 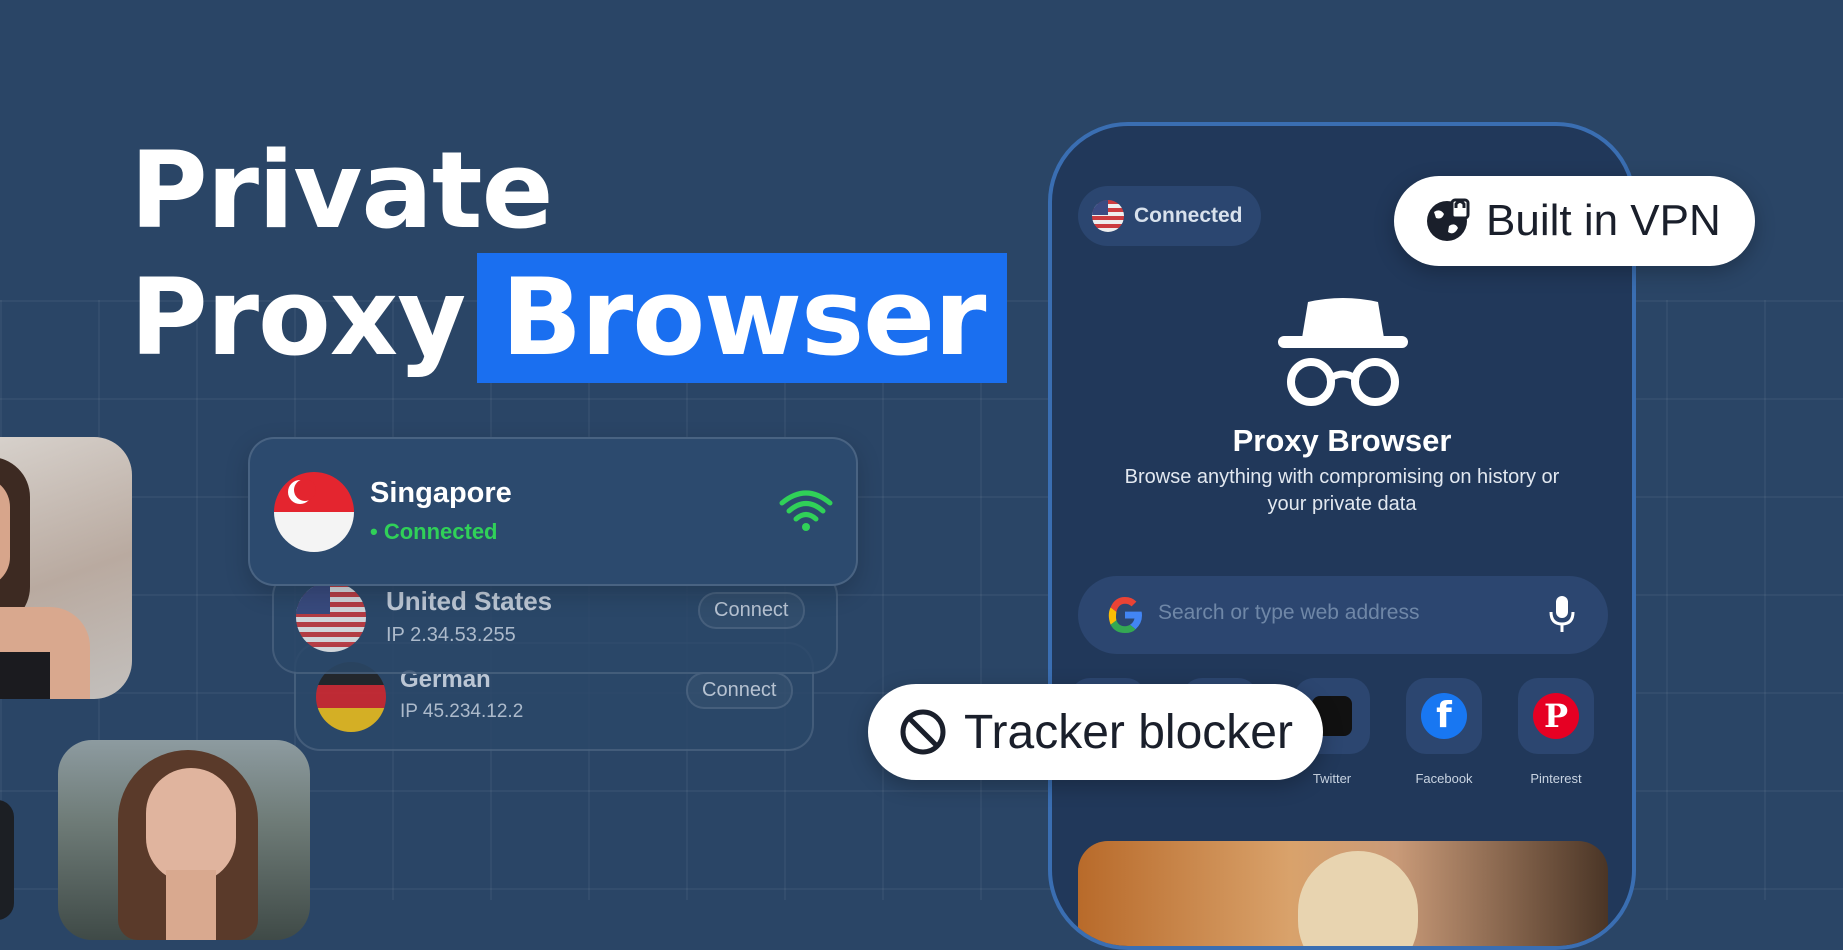 What do you see at coordinates (553, 511) in the screenshot?
I see `location-card-singapore: Singapore • Connected` at bounding box center [553, 511].